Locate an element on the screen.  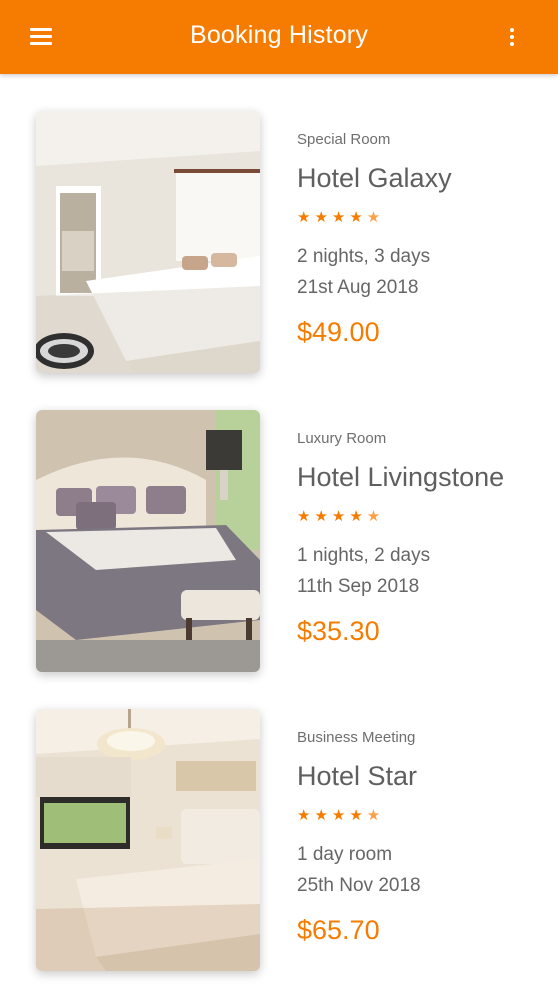
booking-date: 25th Nov 2018 is located at coordinates (359, 885).